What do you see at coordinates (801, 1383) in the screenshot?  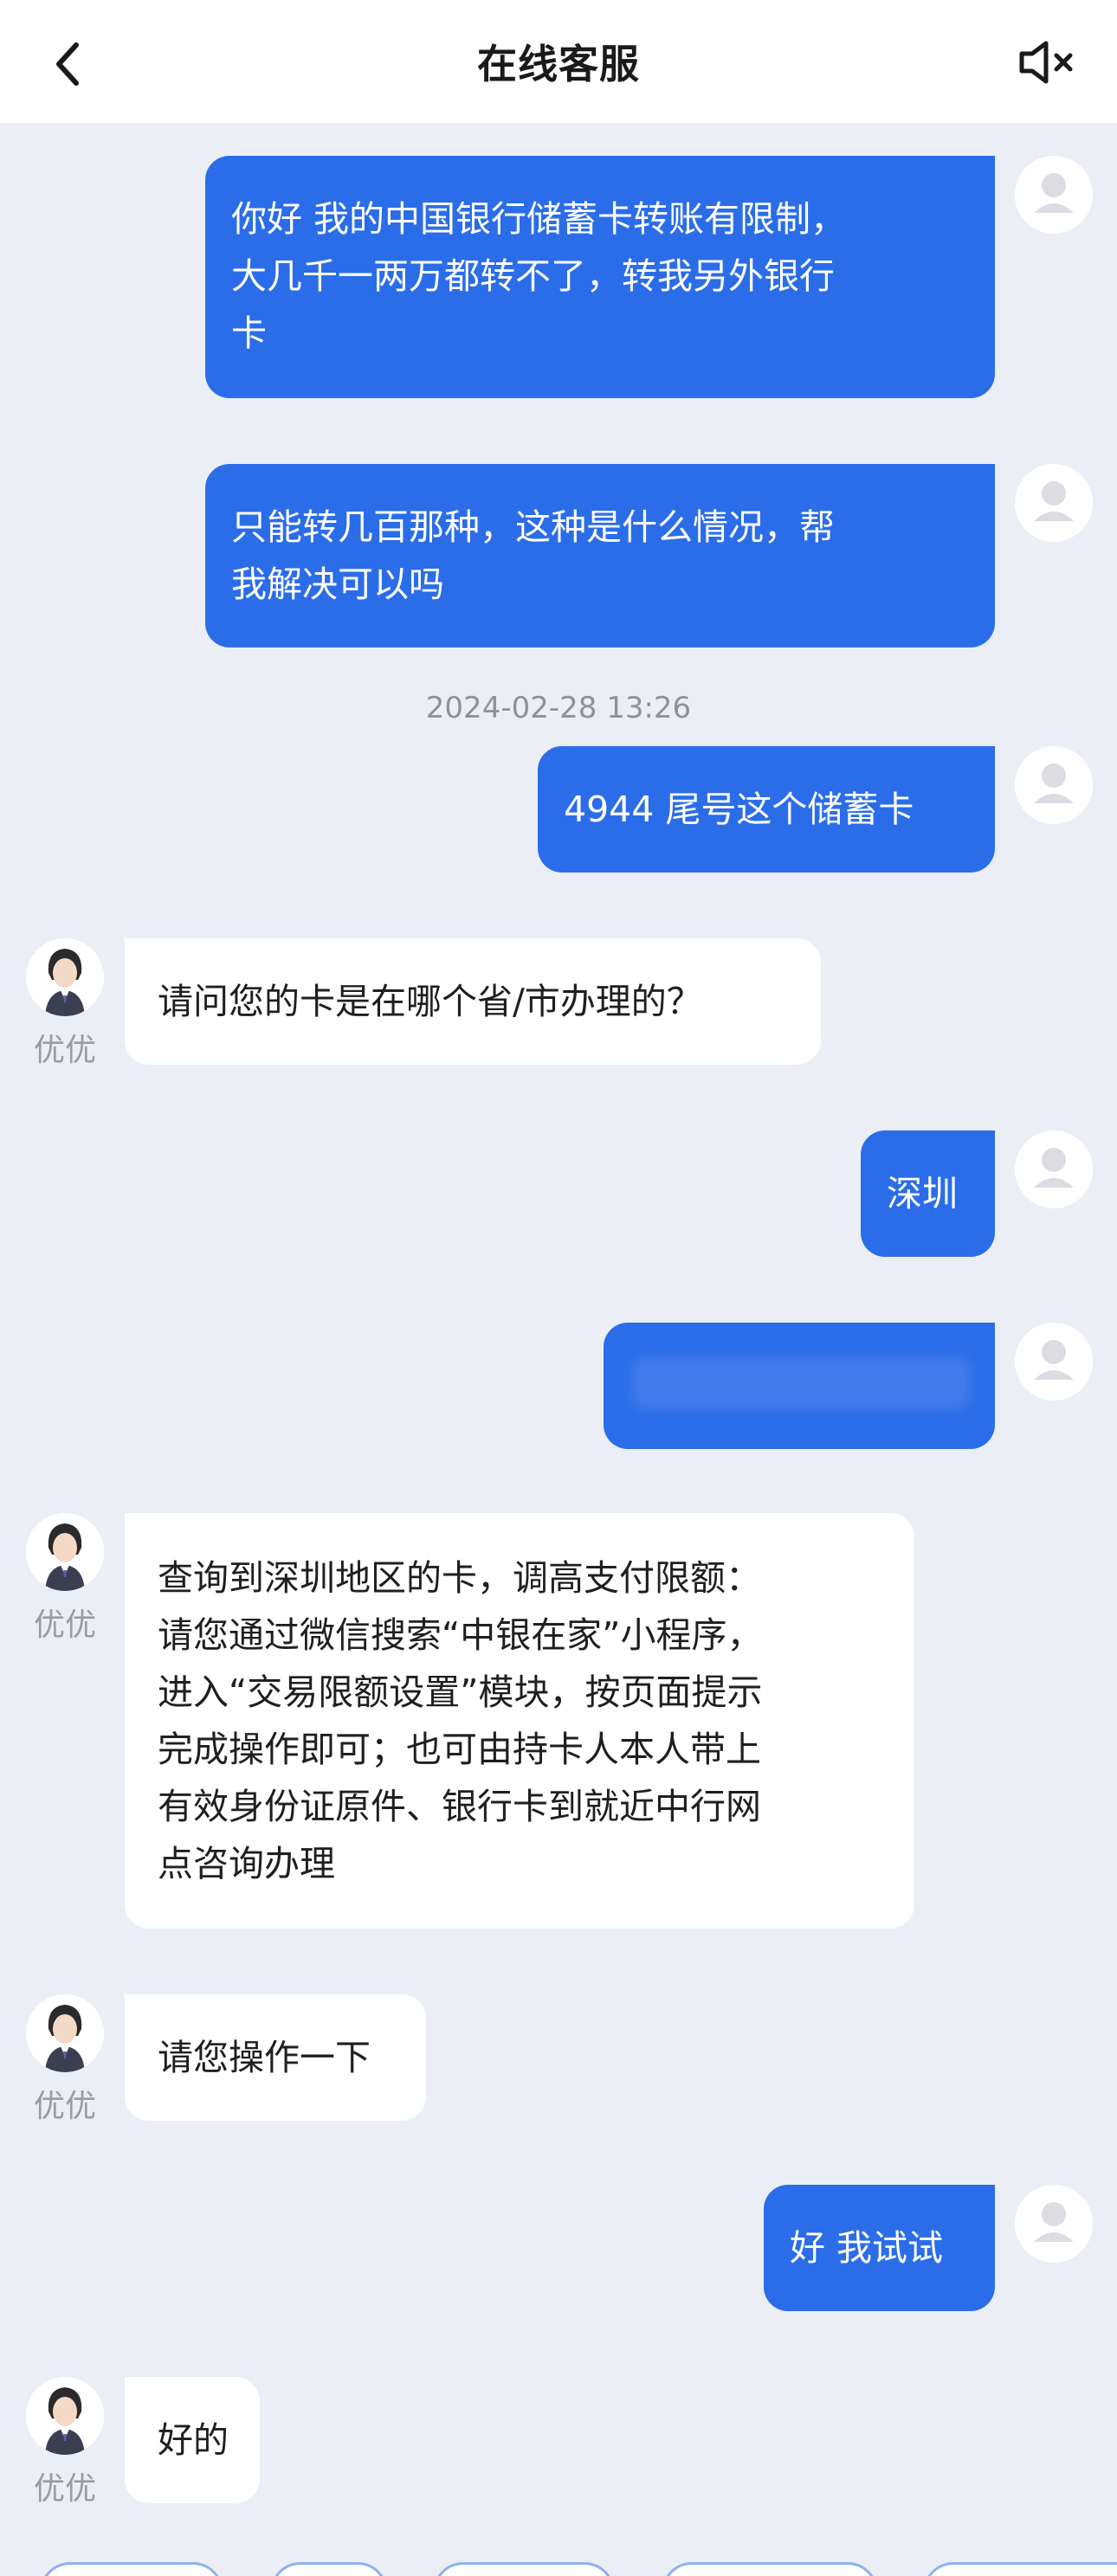 I see `redacted-content` at bounding box center [801, 1383].